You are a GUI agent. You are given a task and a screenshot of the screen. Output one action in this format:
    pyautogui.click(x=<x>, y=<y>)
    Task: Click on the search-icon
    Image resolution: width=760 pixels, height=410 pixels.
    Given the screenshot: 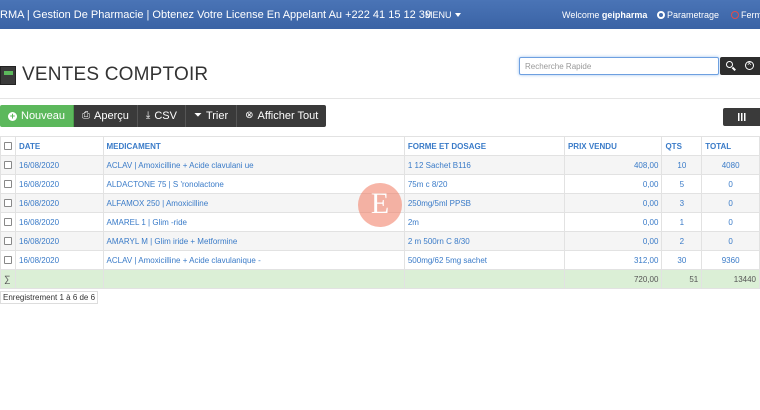 What is the action you would take?
    pyautogui.click(x=729, y=64)
    